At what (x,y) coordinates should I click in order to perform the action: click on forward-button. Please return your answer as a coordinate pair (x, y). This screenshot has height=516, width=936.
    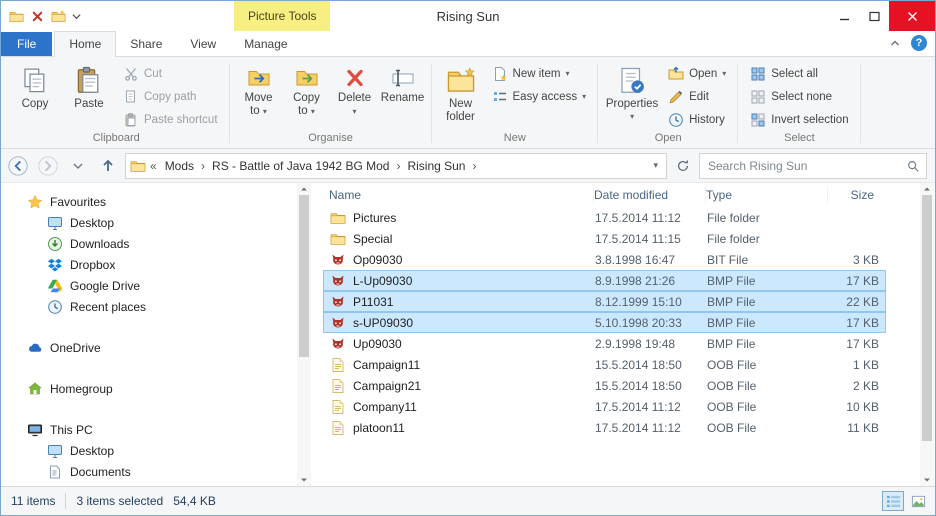
    Looking at the image, I should click on (48, 166).